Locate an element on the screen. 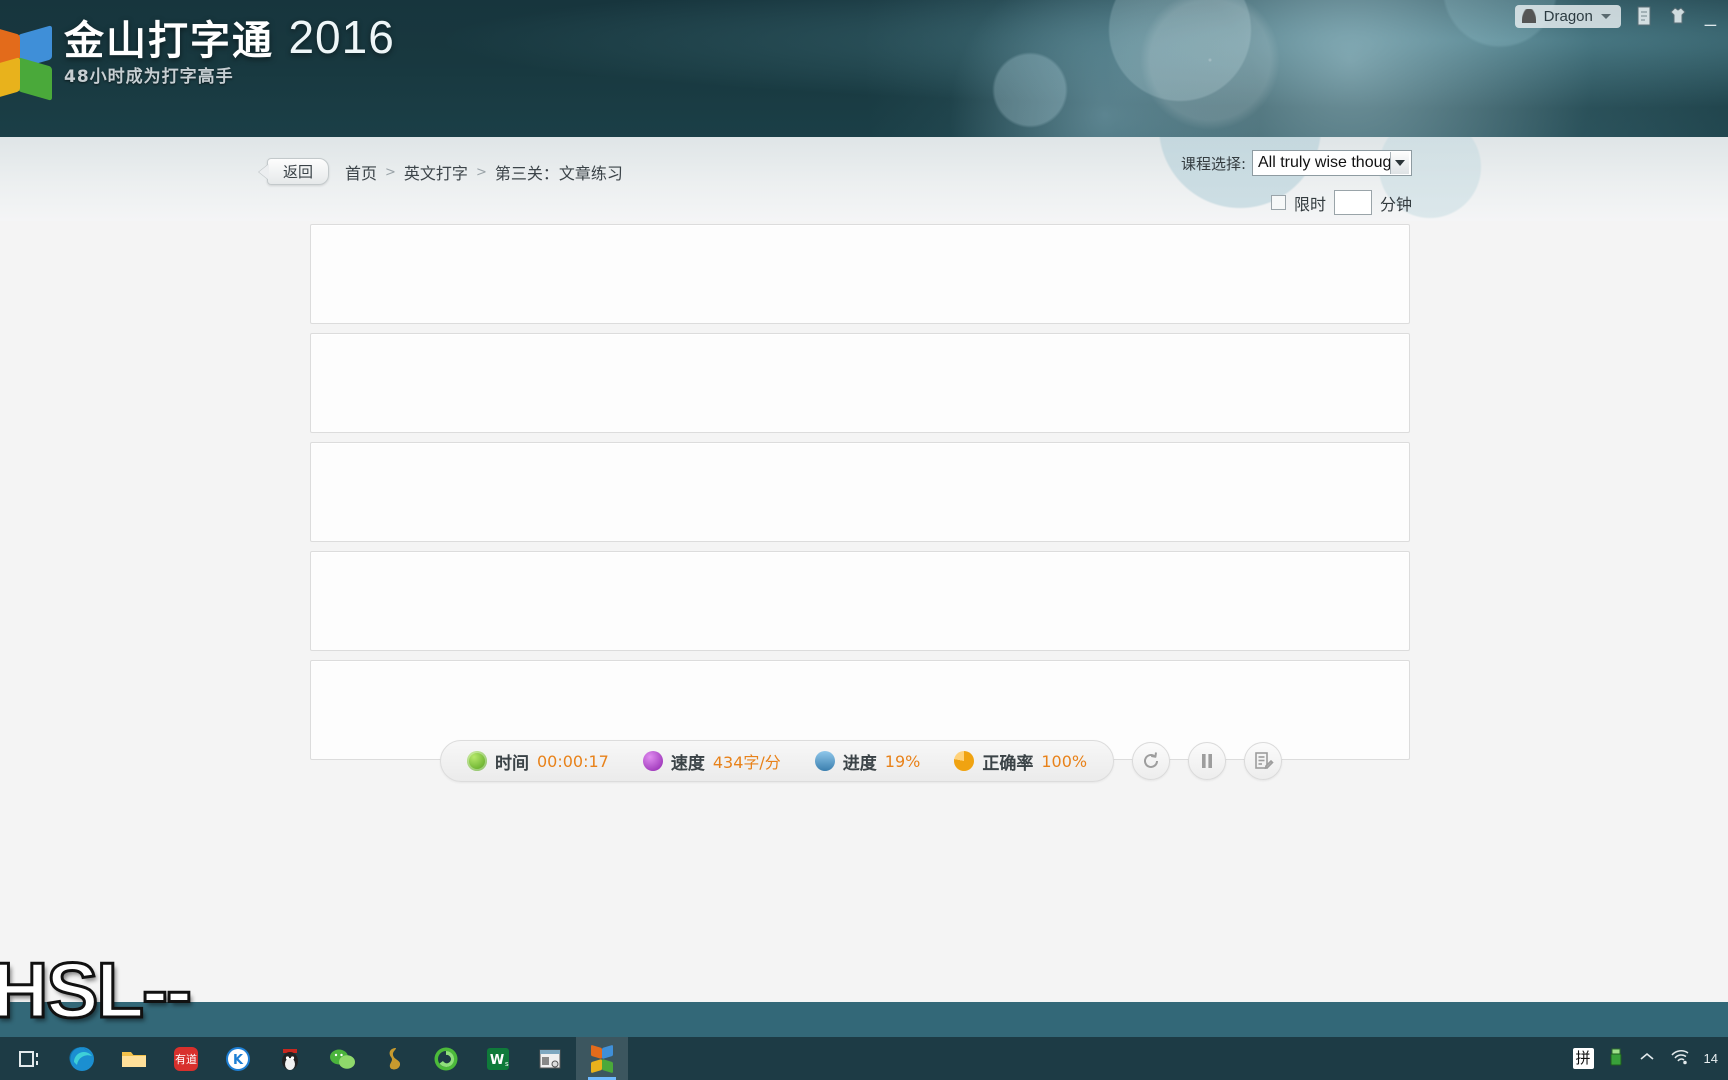 This screenshot has height=1080, width=1728. taskbar-icons: 有道 K Ws is located at coordinates (314, 1058).